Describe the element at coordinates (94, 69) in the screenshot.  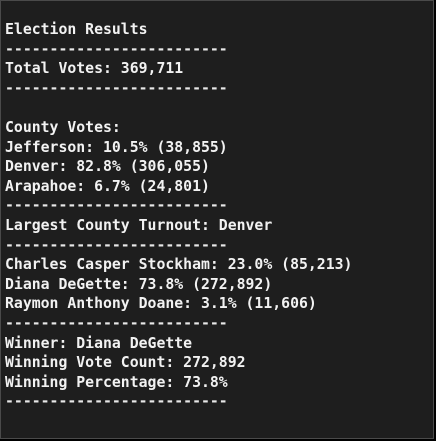
I see `total-votes-line: Total Votes: 369,711` at that location.